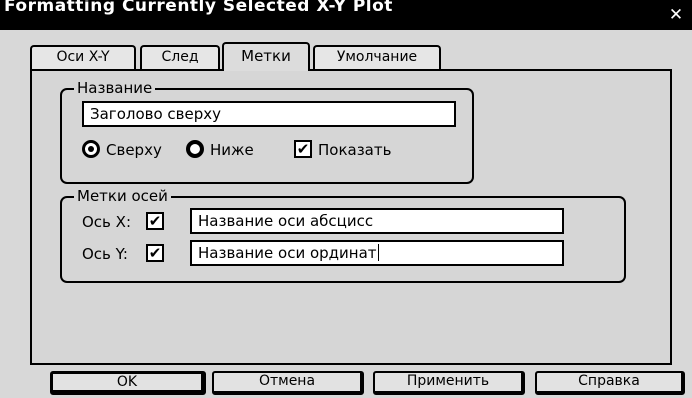  Describe the element at coordinates (91, 149) in the screenshot. I see `position-top-radio` at that location.